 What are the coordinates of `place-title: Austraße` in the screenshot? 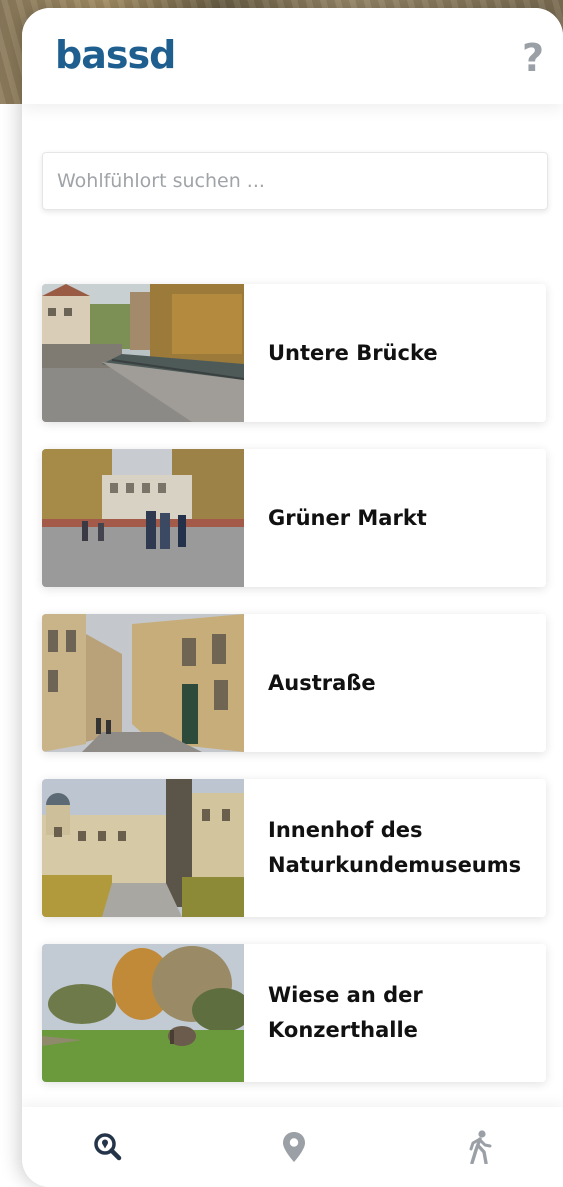 It's located at (322, 682).